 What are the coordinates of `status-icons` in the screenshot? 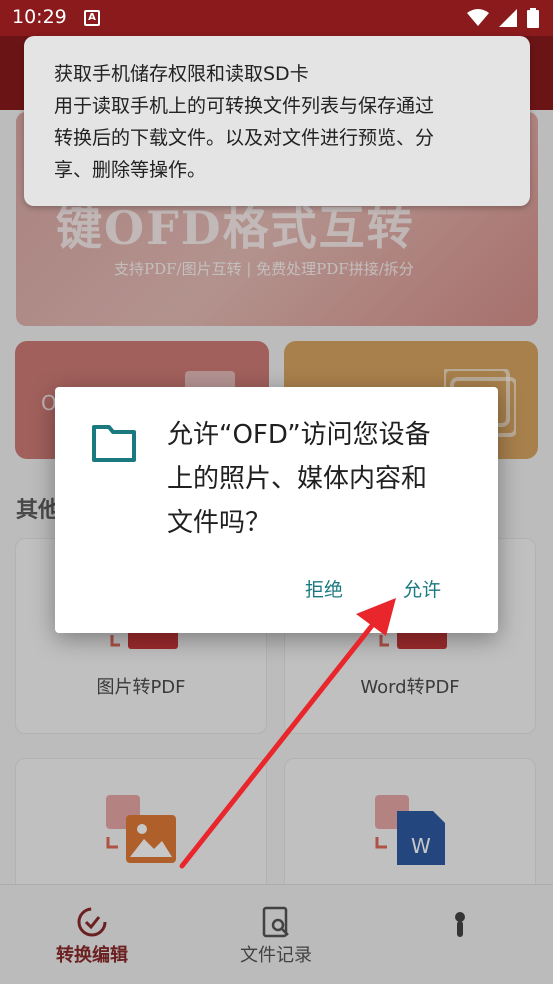 It's located at (503, 18).